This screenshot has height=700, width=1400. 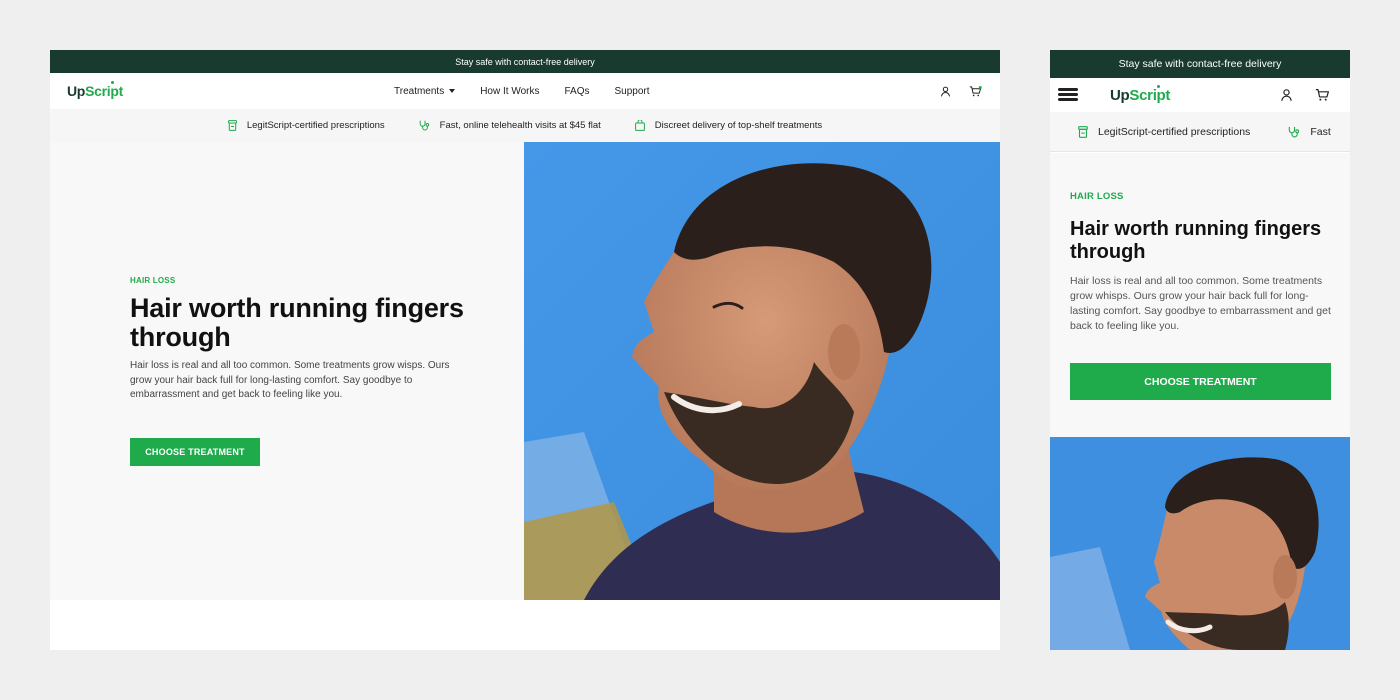 What do you see at coordinates (452, 91) in the screenshot?
I see `chevron-down-icon` at bounding box center [452, 91].